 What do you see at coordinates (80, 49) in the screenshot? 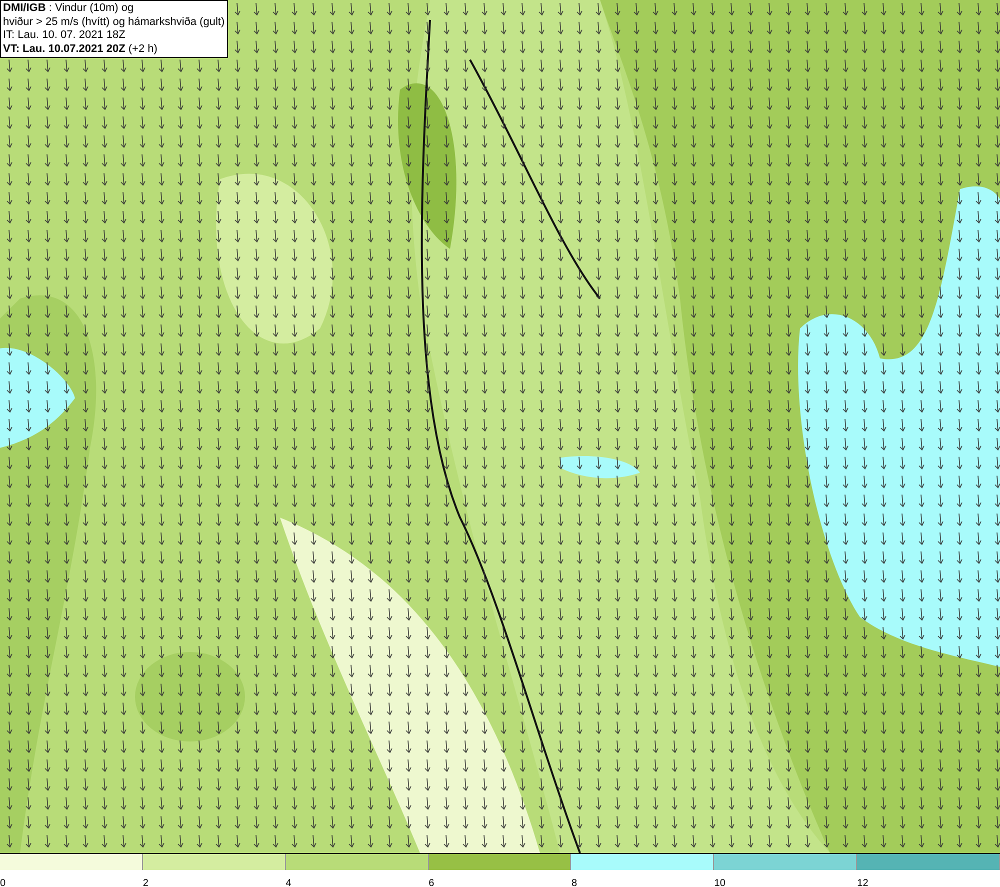
I see `title-line: VT: Lau. 10.07.2021 20Z (+2 h)` at bounding box center [80, 49].